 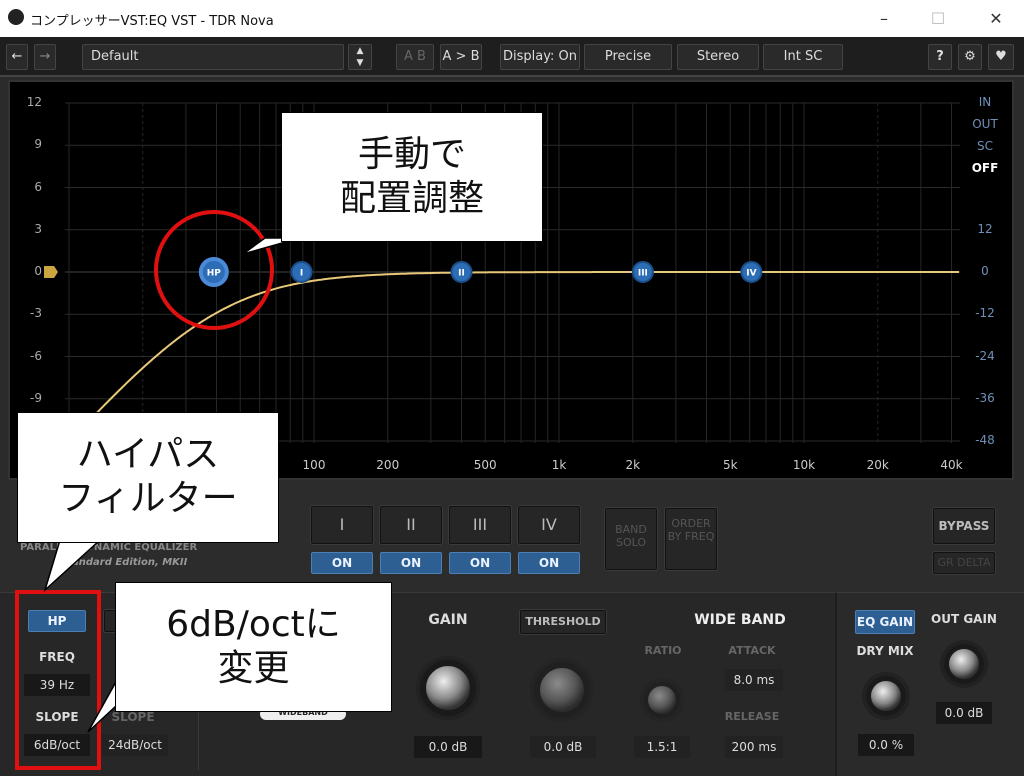 What do you see at coordinates (253, 624) in the screenshot?
I see `callout-text: 6dB/octに` at bounding box center [253, 624].